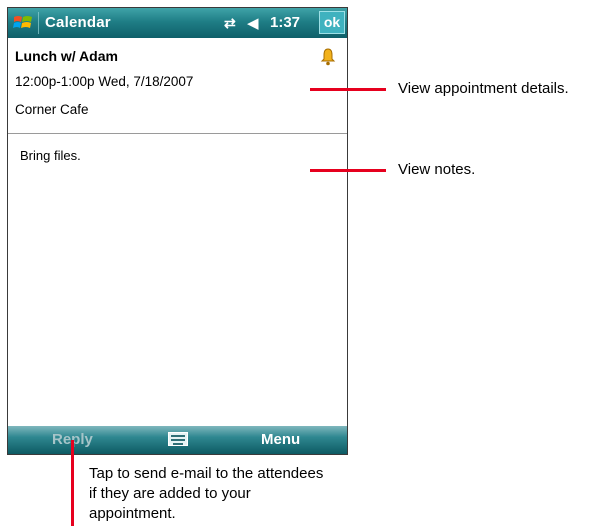 The height and width of the screenshot is (532, 613). Describe the element at coordinates (348, 89) in the screenshot. I see `callout-line-details` at that location.